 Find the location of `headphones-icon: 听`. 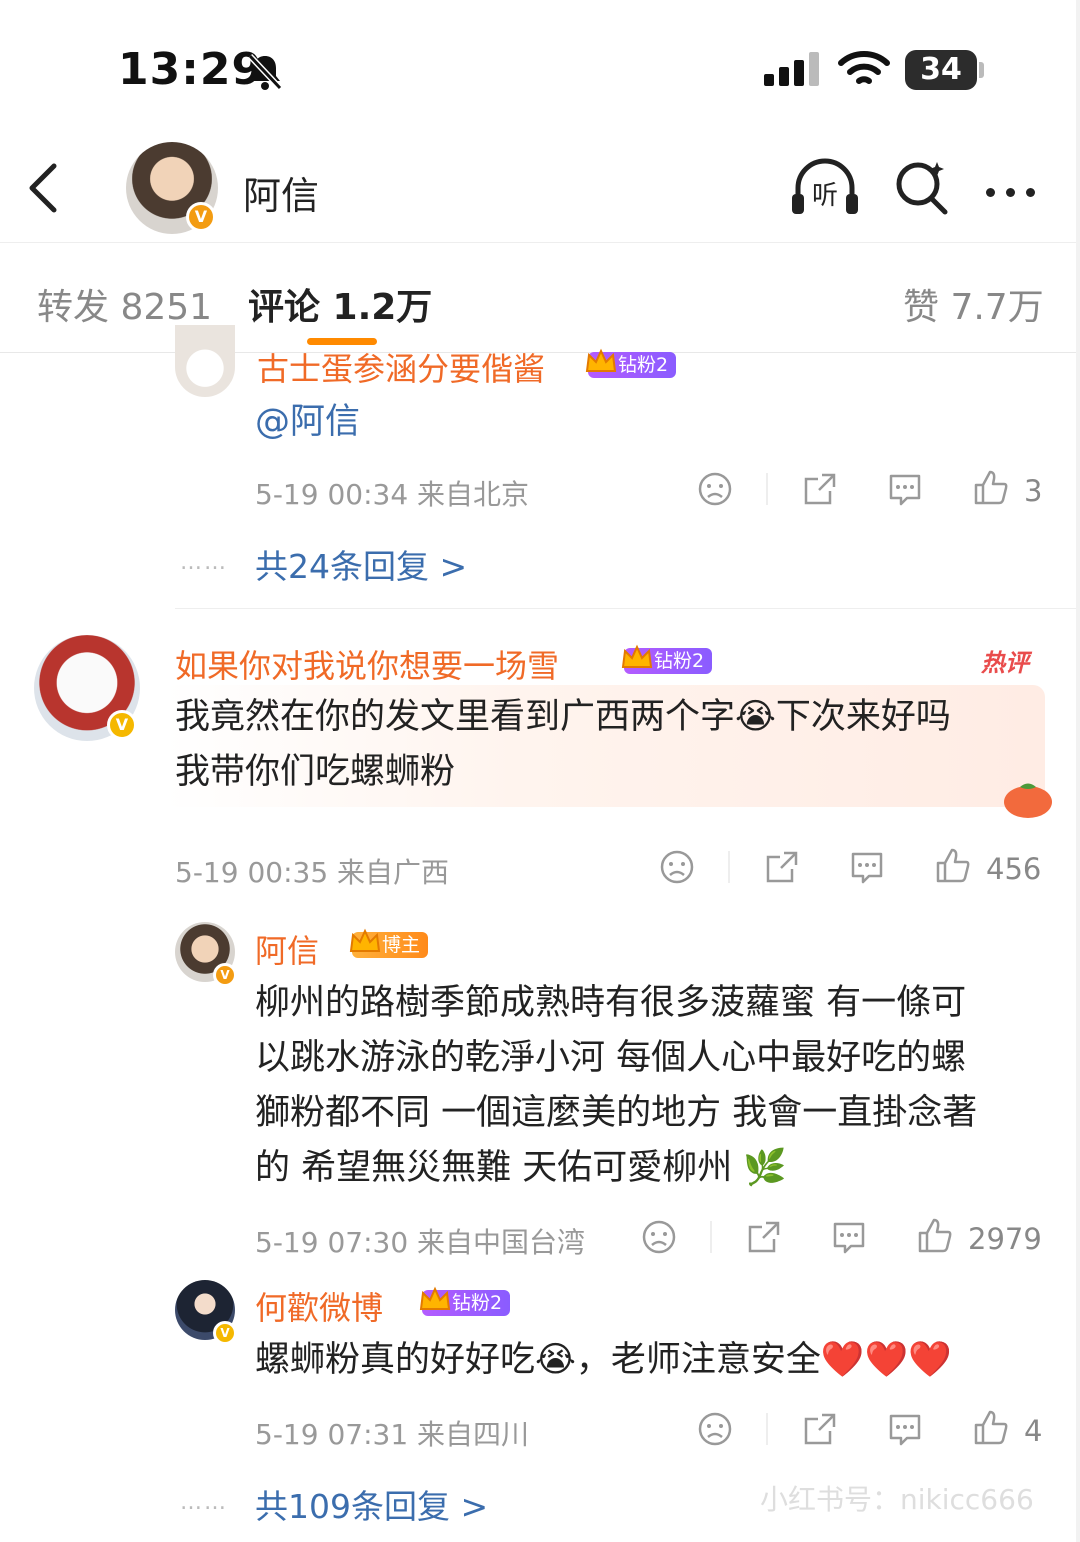

headphones-icon: 听 is located at coordinates (825, 187).